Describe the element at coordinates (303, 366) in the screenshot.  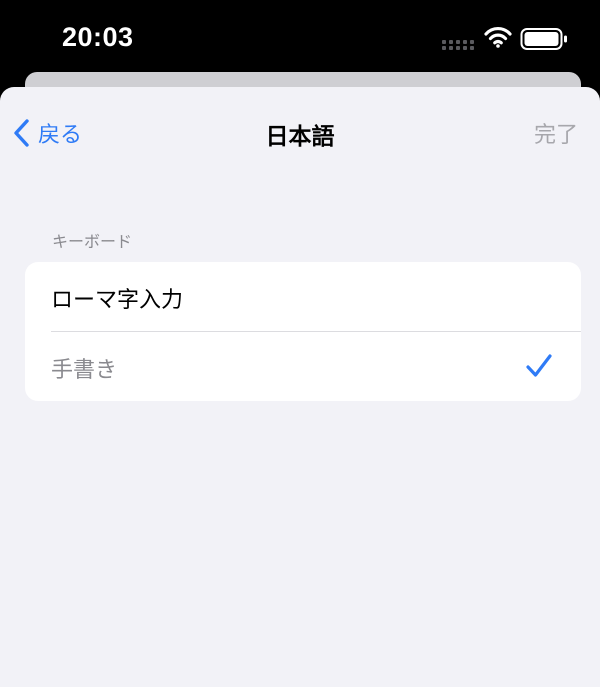
I see `keyboard-item-handwriting: 手書き` at that location.